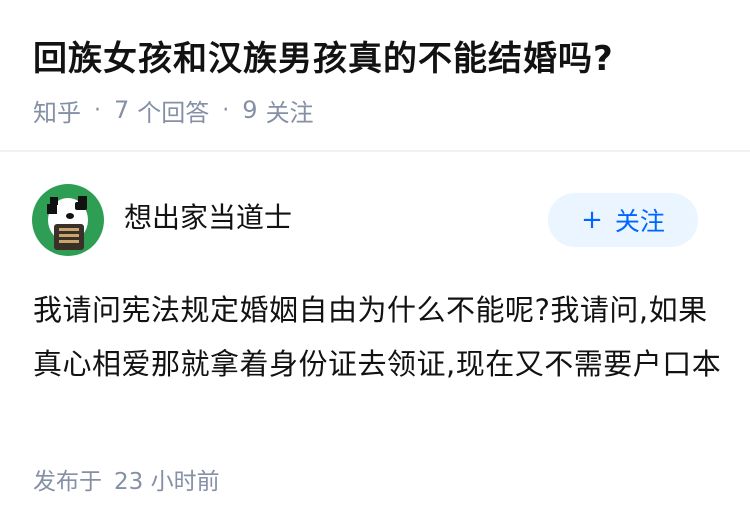 This screenshot has height=530, width=750. I want to click on answers-label: 个回答, so click(173, 110).